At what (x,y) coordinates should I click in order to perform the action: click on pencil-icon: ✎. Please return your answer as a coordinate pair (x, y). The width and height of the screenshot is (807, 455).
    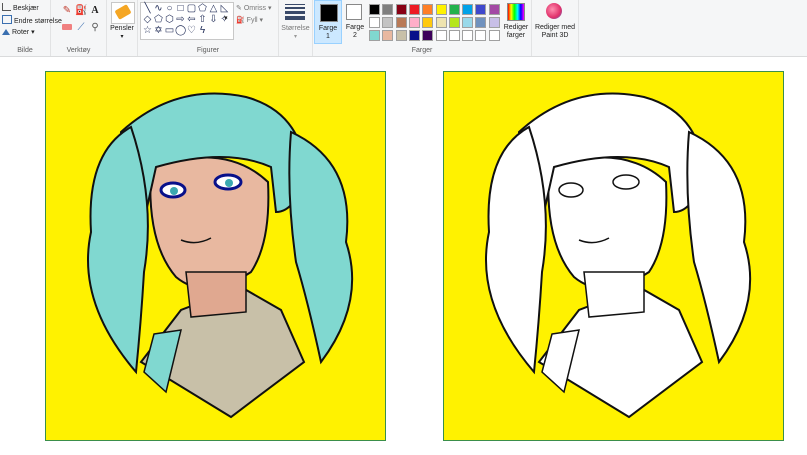
    Looking at the image, I should click on (67, 11).